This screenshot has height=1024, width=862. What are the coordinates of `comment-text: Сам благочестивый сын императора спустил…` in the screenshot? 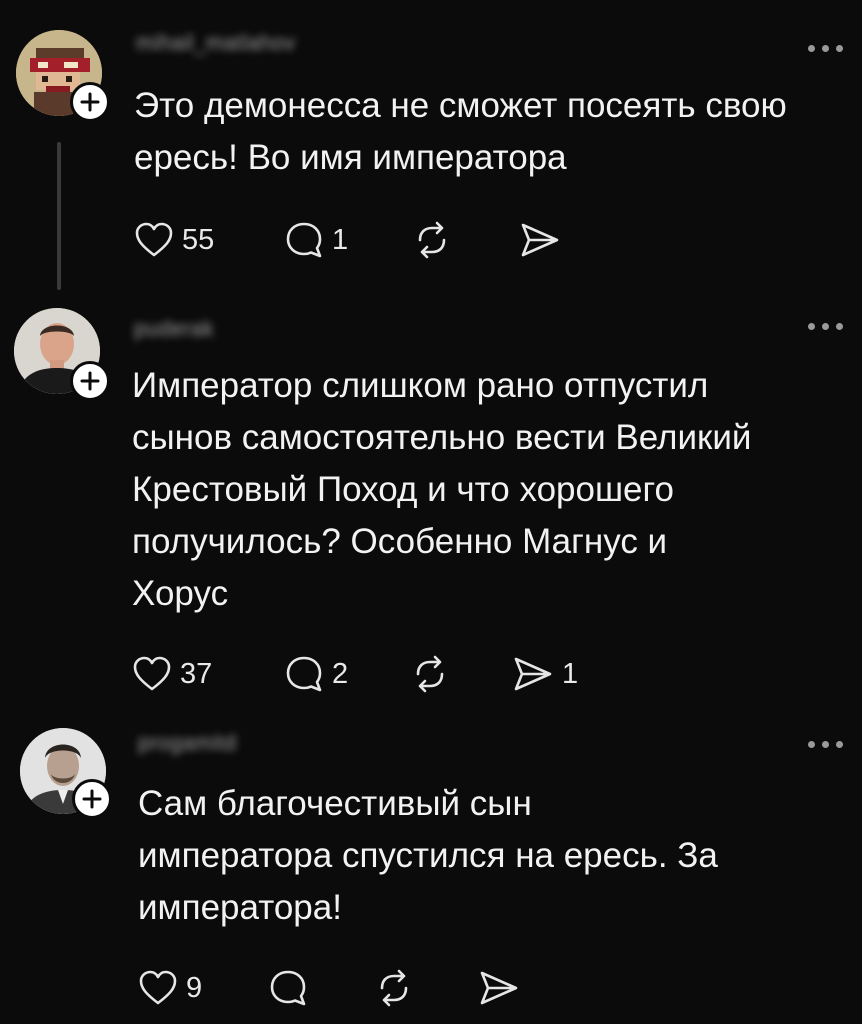 It's located at (428, 855).